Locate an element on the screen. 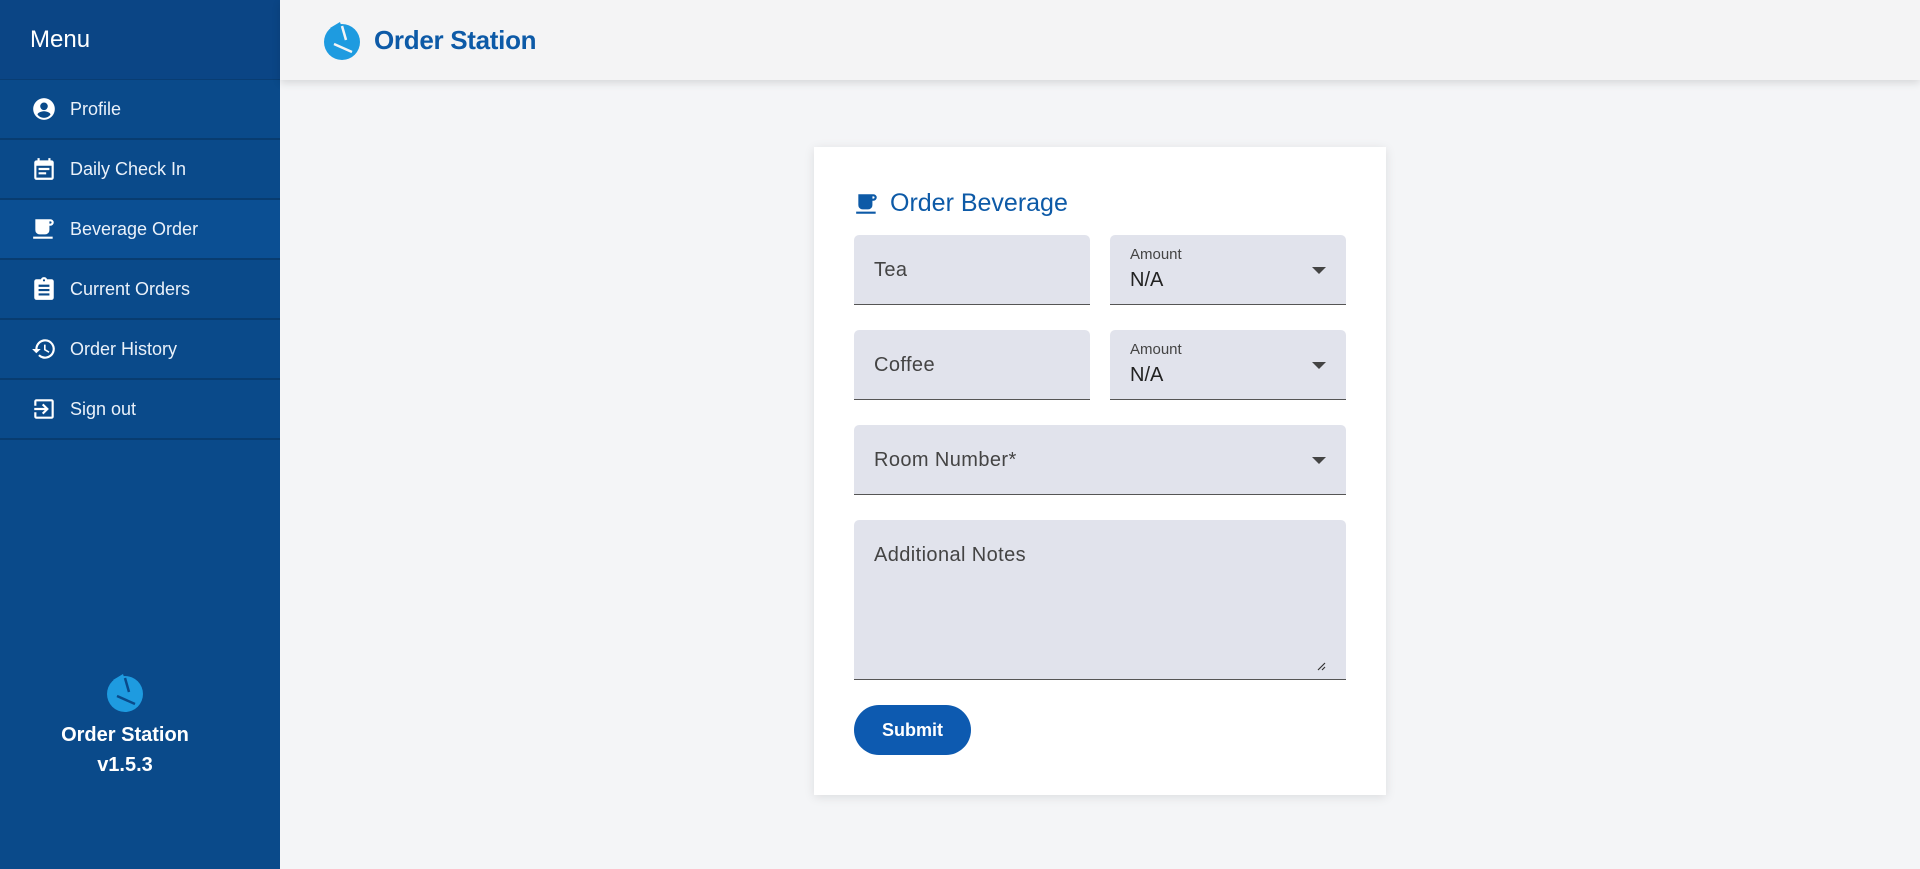 The width and height of the screenshot is (1920, 869). tea-input: Tea is located at coordinates (972, 270).